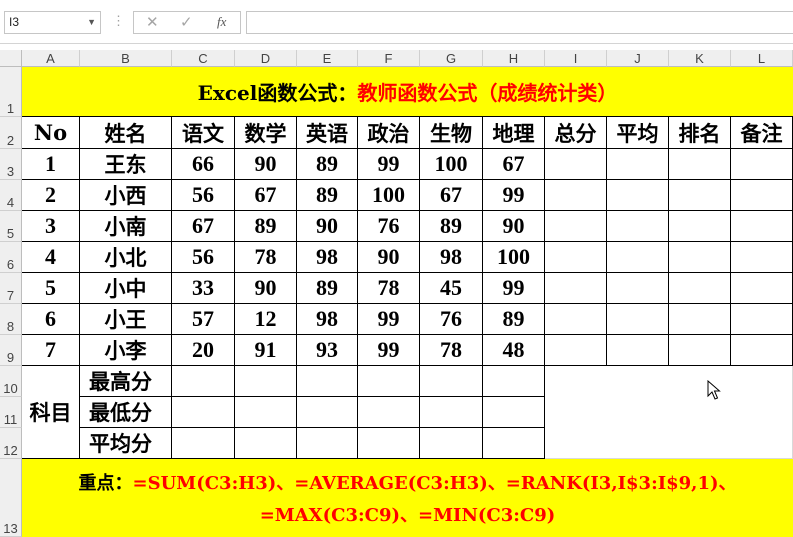  Describe the element at coordinates (51, 257) in the screenshot. I see `student-no-cell: 4` at that location.